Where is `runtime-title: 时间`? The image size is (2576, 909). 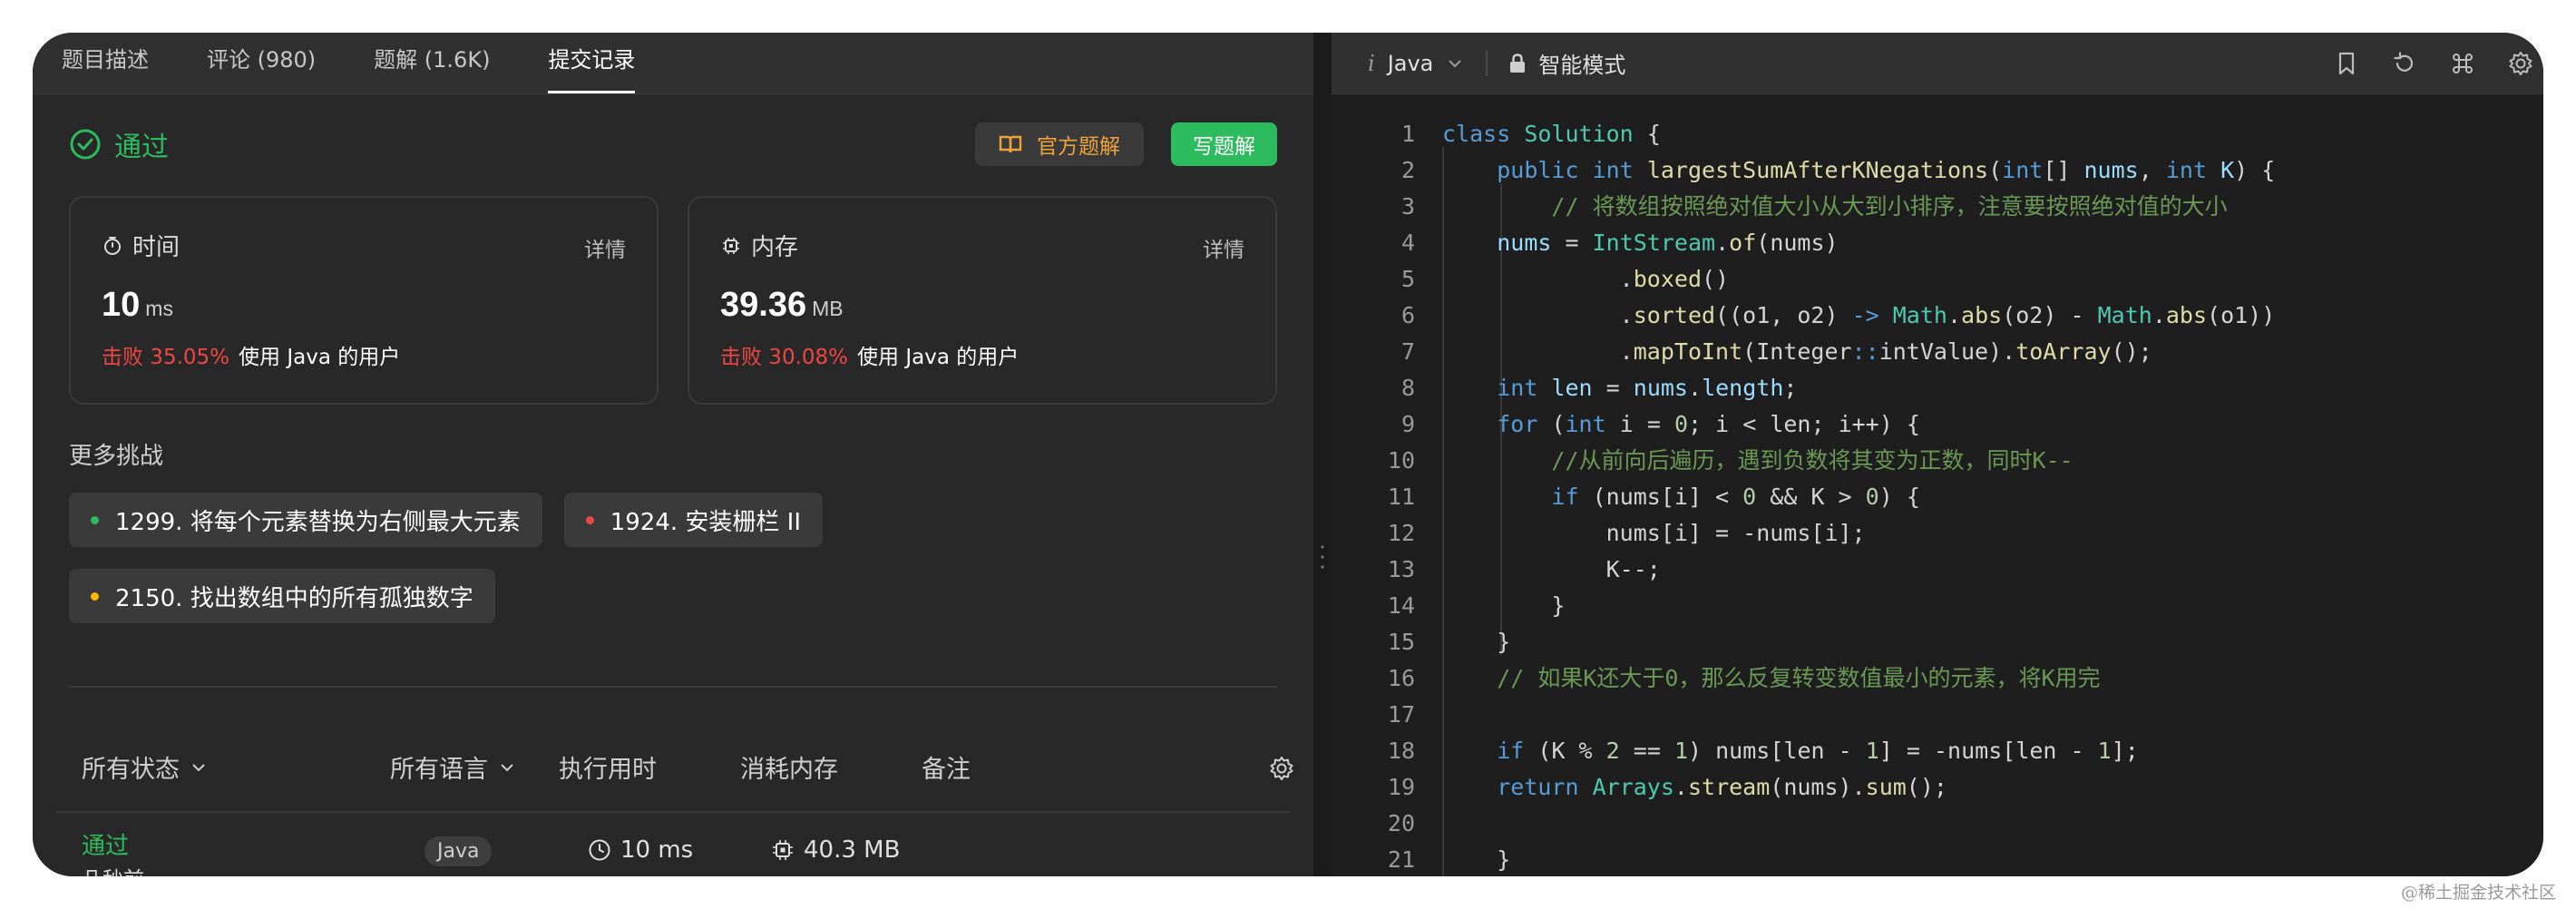 runtime-title: 时间 is located at coordinates (156, 247).